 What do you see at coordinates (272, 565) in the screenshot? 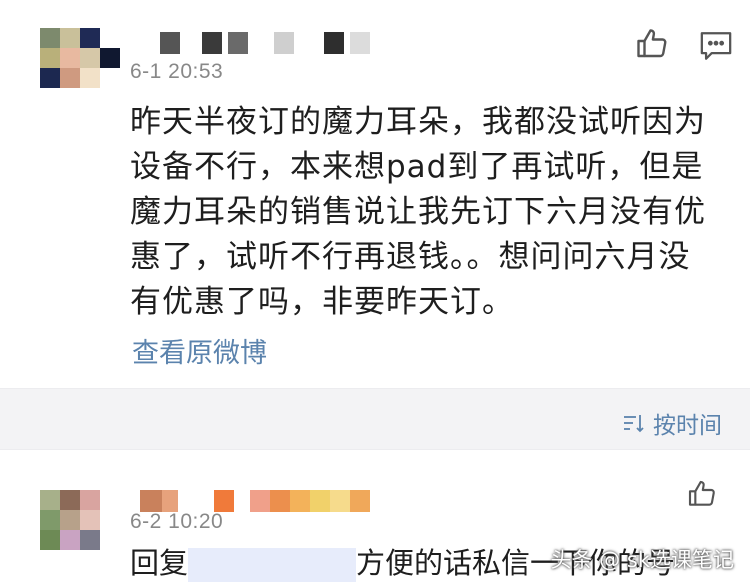
I see `mention-blur` at bounding box center [272, 565].